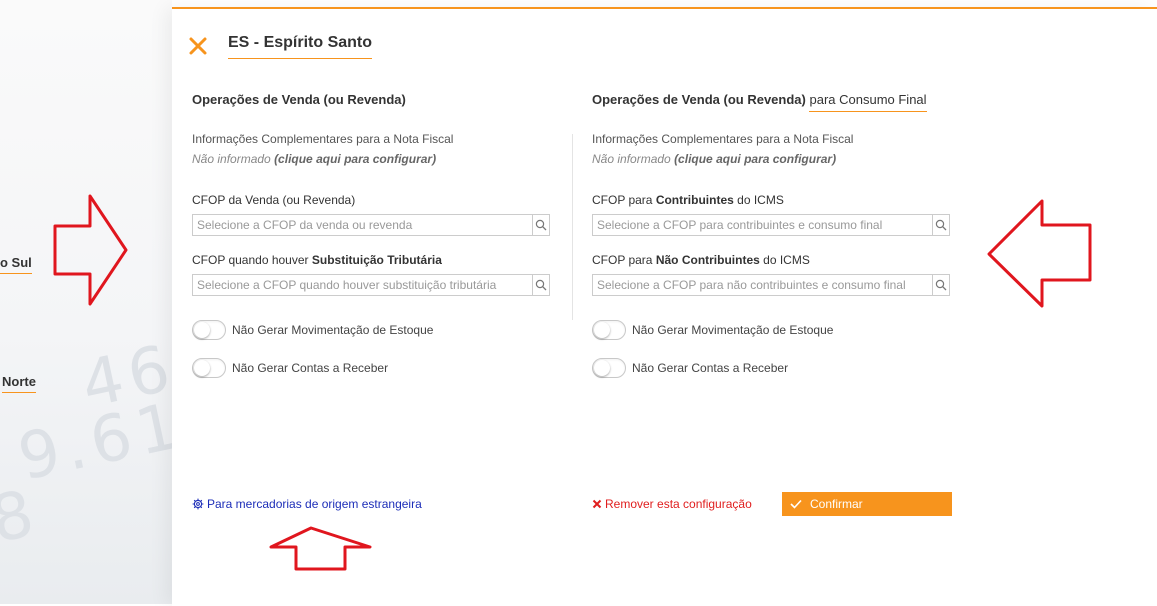 Image resolution: width=1157 pixels, height=606 pixels. I want to click on foreign-goods-link: Para mercadorias de origem estrangeira, so click(307, 504).